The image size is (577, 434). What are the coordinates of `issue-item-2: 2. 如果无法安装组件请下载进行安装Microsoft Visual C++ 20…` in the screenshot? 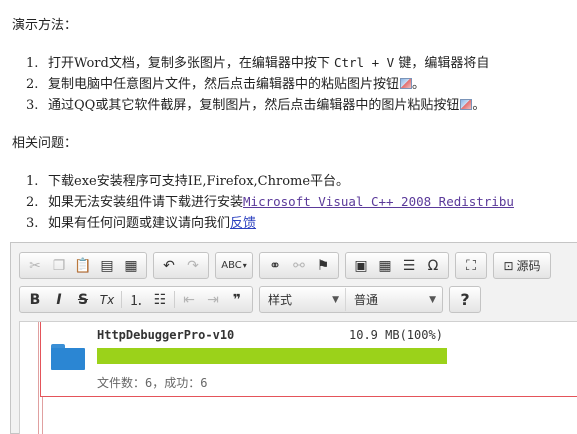 It's located at (270, 202).